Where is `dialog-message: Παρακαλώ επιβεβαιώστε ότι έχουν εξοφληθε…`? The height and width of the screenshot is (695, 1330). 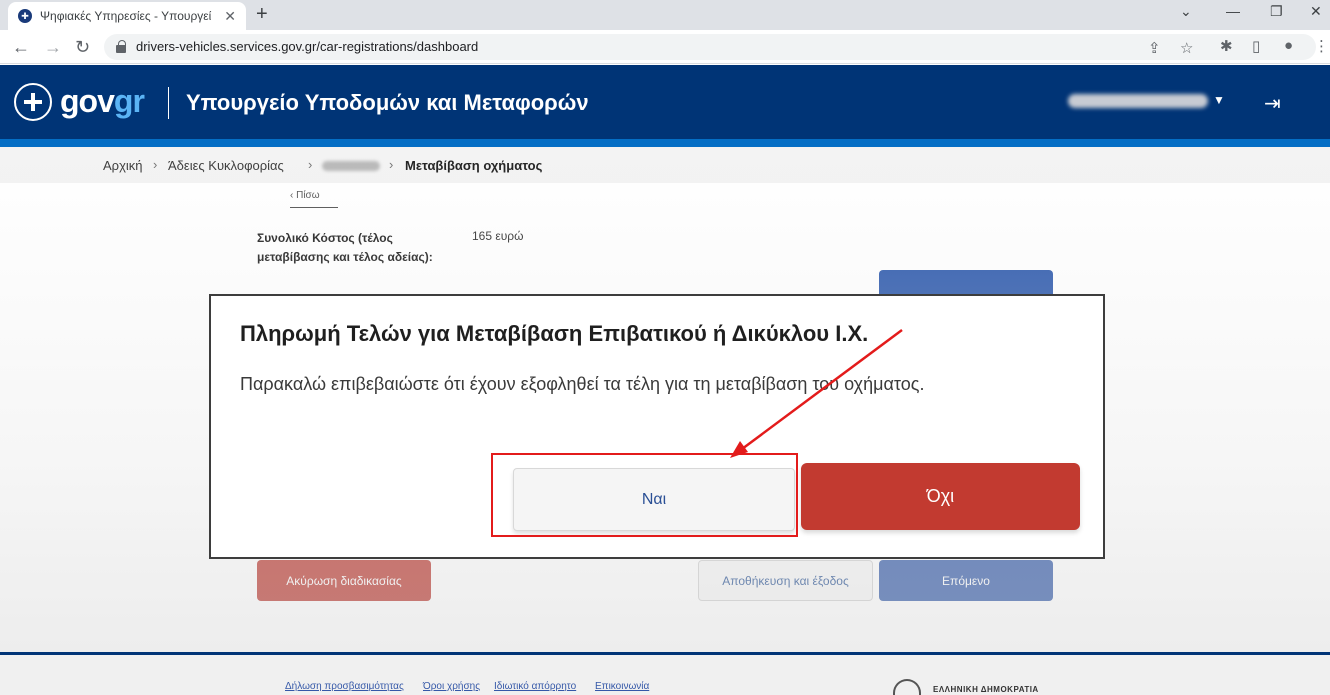
dialog-message: Παρακαλώ επιβεβαιώστε ότι έχουν εξοφληθε… is located at coordinates (582, 384).